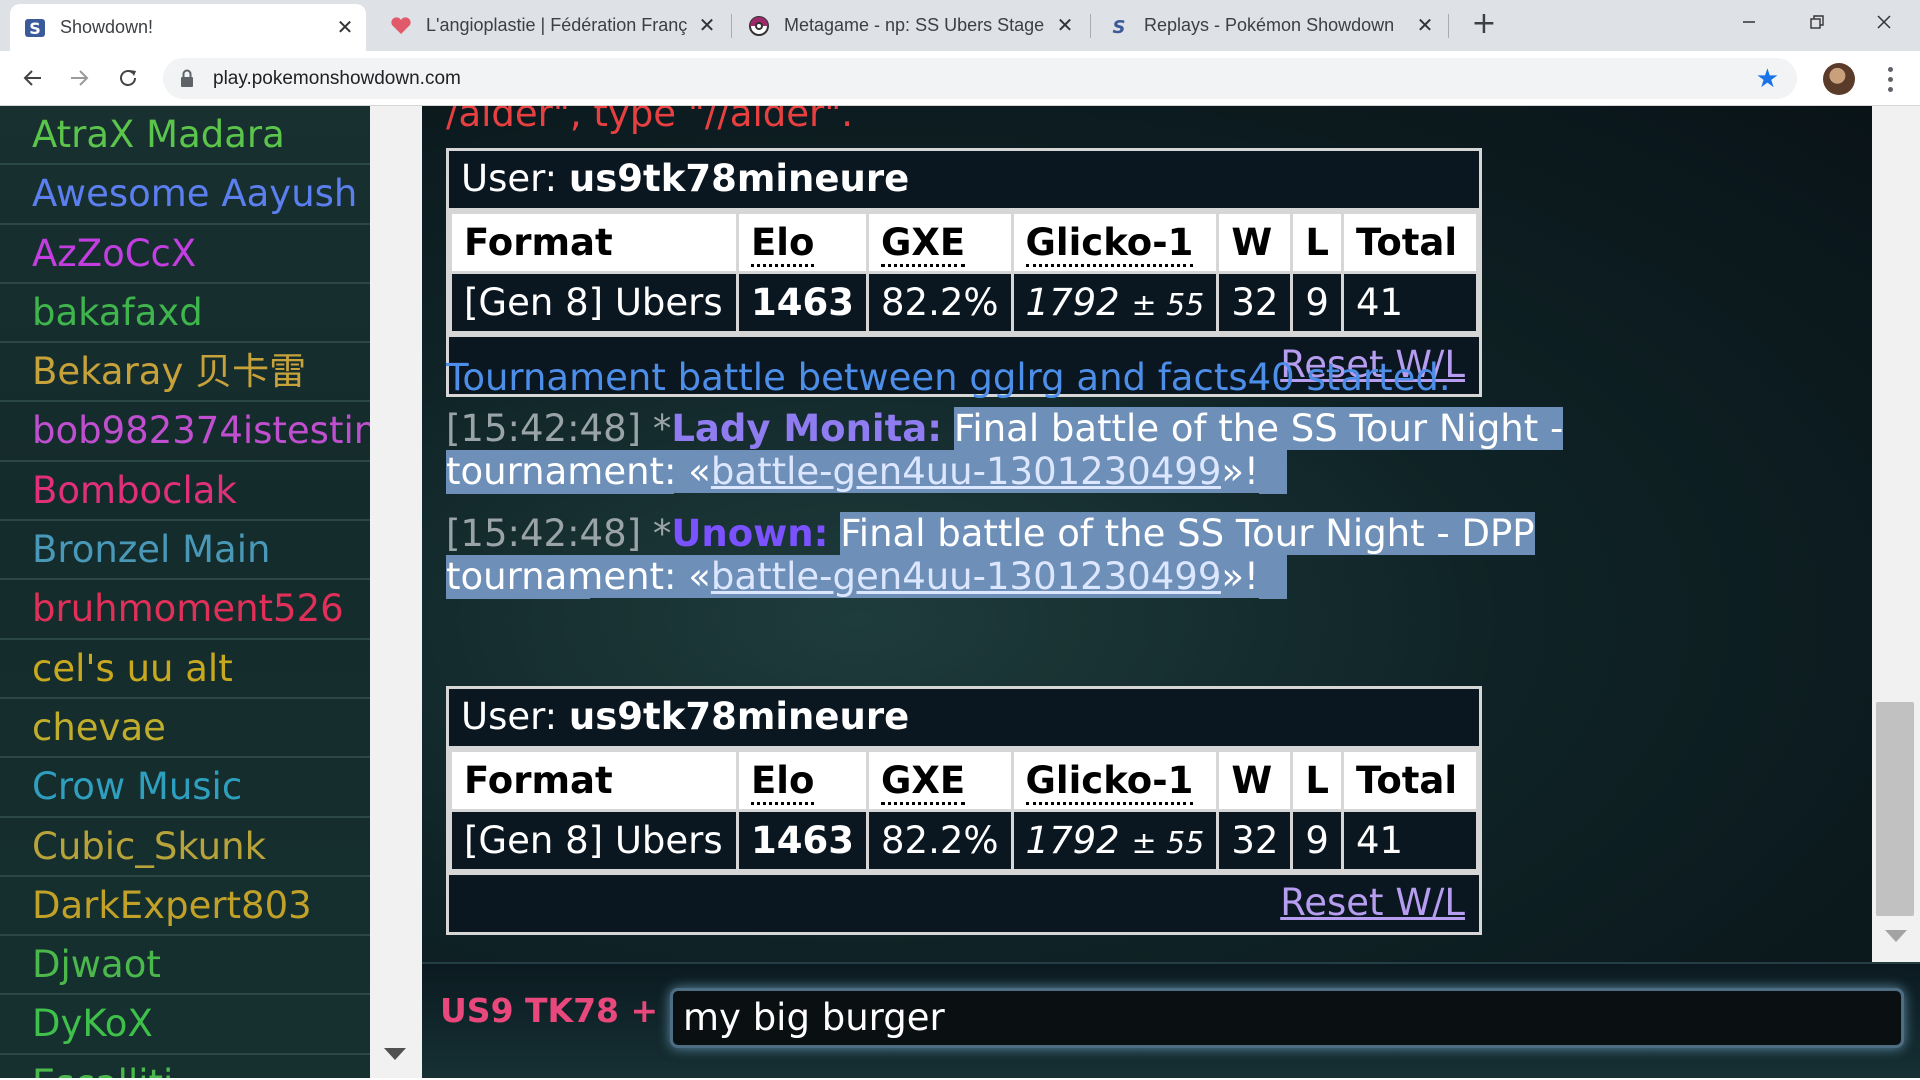 The width and height of the screenshot is (1920, 1080). Describe the element at coordinates (32, 78) in the screenshot. I see `back-button` at that location.